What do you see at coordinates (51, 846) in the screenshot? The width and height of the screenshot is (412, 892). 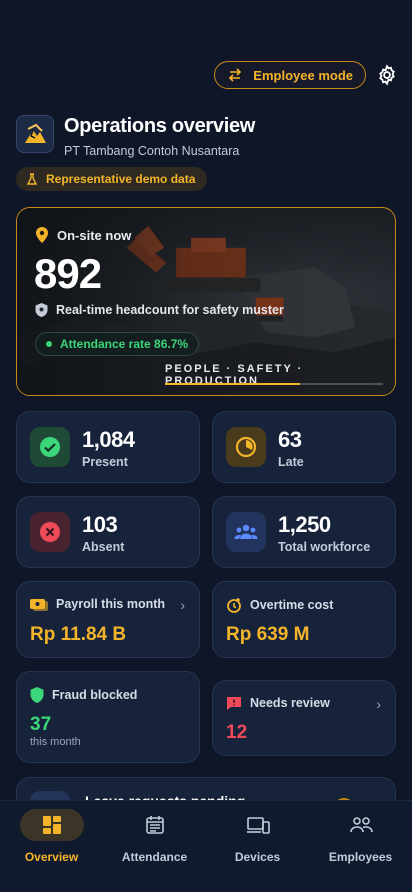 I see `nav-overview: Overview` at bounding box center [51, 846].